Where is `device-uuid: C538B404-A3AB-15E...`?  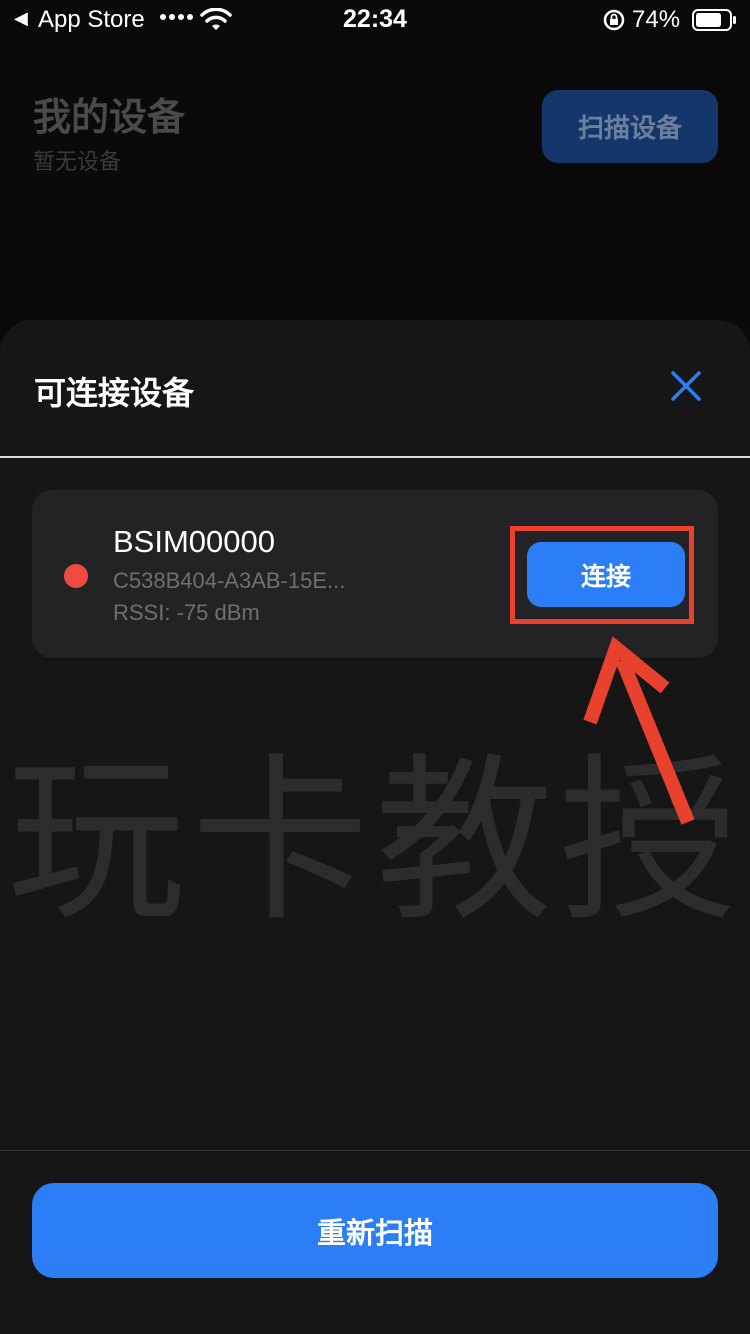 device-uuid: C538B404-A3AB-15E... is located at coordinates (229, 580).